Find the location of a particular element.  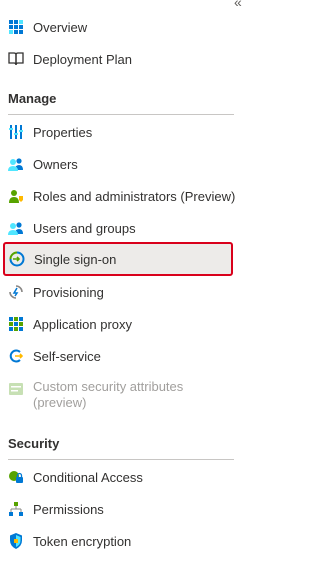

nav-item-label: Token encryption is located at coordinates (82, 541).